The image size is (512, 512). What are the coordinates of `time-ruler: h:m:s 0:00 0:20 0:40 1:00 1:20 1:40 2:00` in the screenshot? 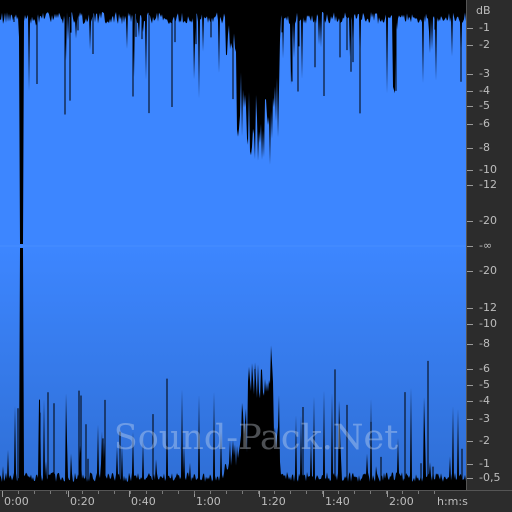 It's located at (256, 501).